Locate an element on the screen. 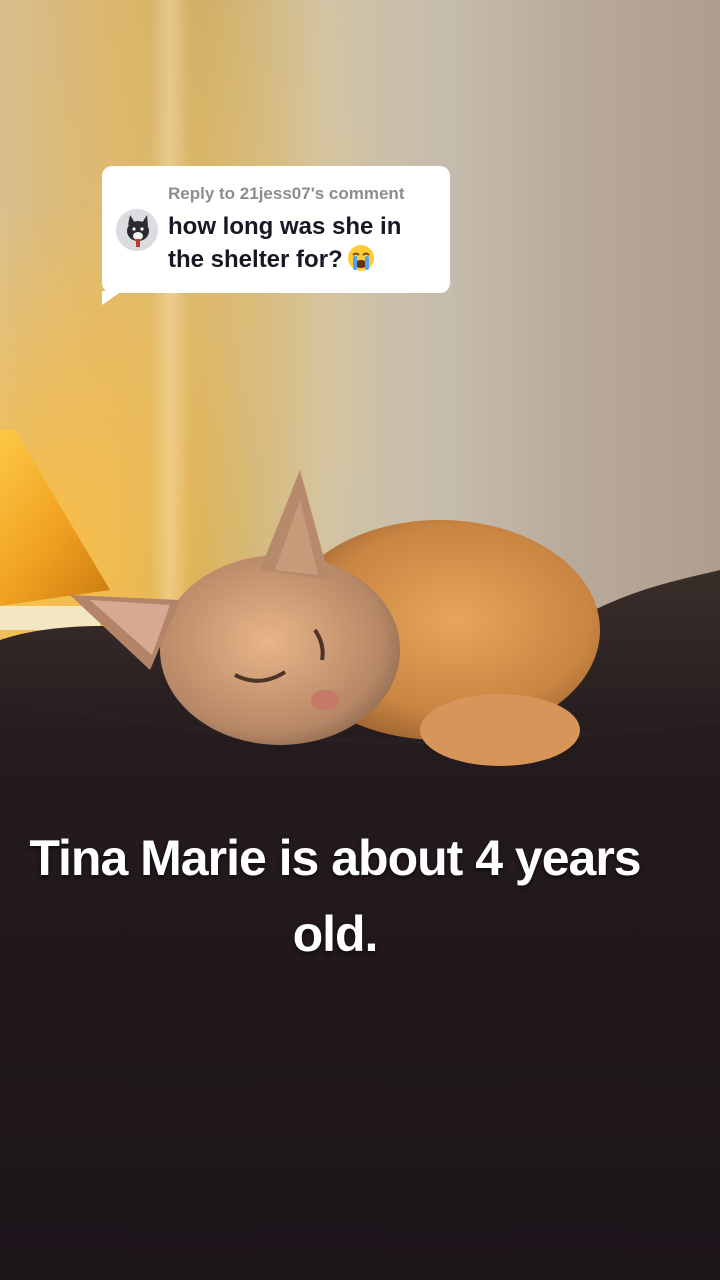 This screenshot has width=720, height=1280. video-caption: Tina Marie is about 4 years old. is located at coordinates (335, 896).